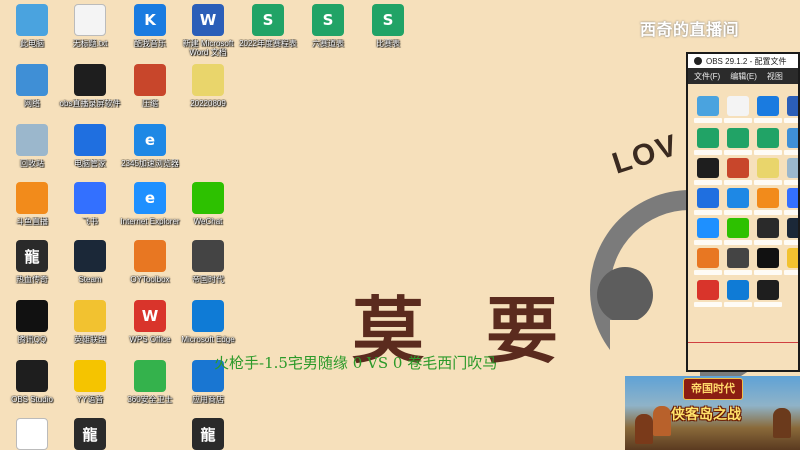 The image size is (800, 450). I want to click on kuwo-music-icon, so click(768, 106).